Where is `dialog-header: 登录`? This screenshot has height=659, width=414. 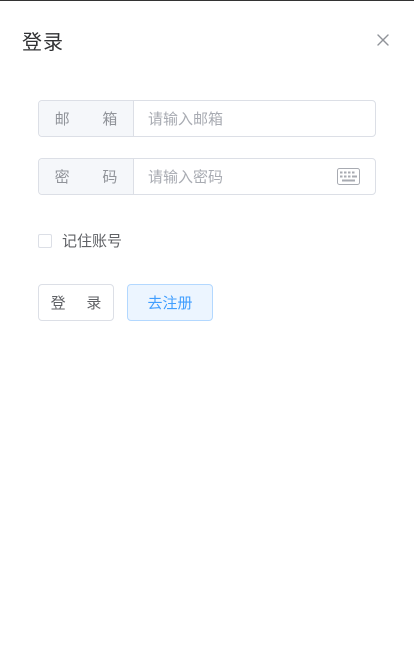
dialog-header: 登录 is located at coordinates (207, 41).